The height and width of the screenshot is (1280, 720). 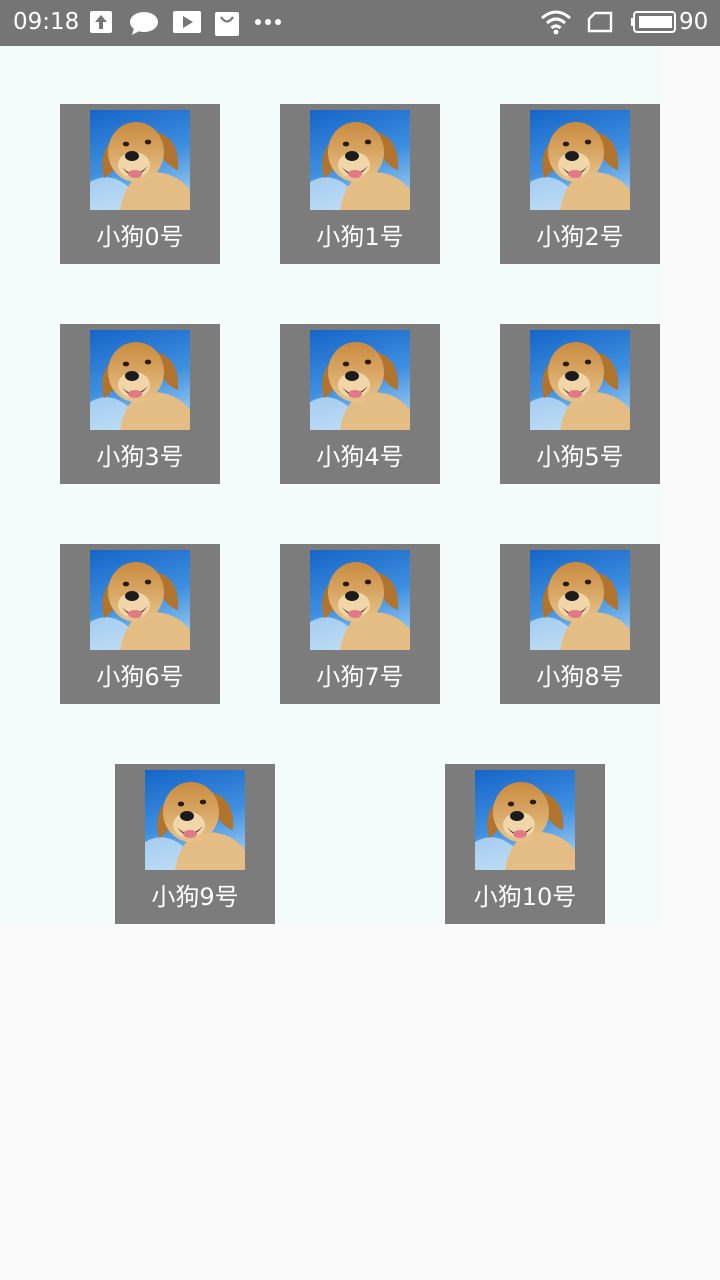 I want to click on dog-label: 小狗4号, so click(x=360, y=457).